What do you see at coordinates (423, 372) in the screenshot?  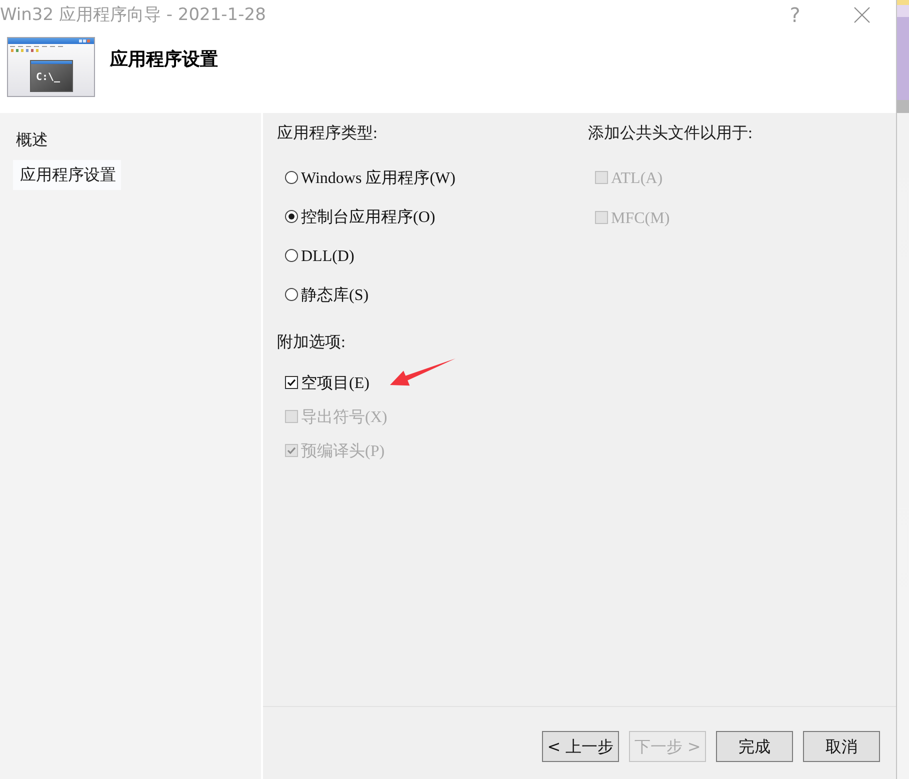 I see `annotation-arrow` at bounding box center [423, 372].